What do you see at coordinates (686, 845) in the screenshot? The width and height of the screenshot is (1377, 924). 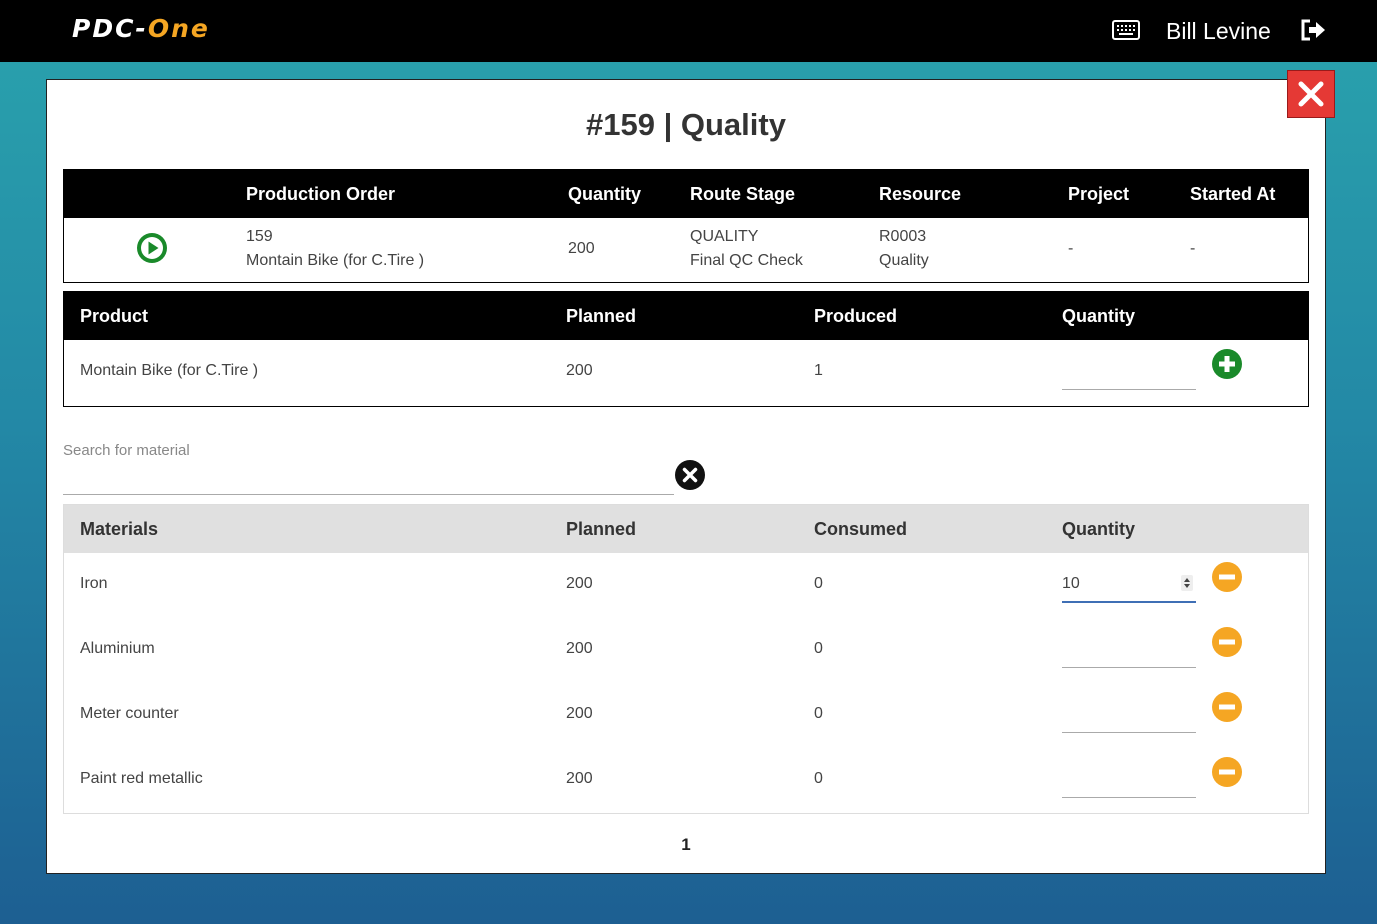 I see `pagination-current-page: 1` at bounding box center [686, 845].